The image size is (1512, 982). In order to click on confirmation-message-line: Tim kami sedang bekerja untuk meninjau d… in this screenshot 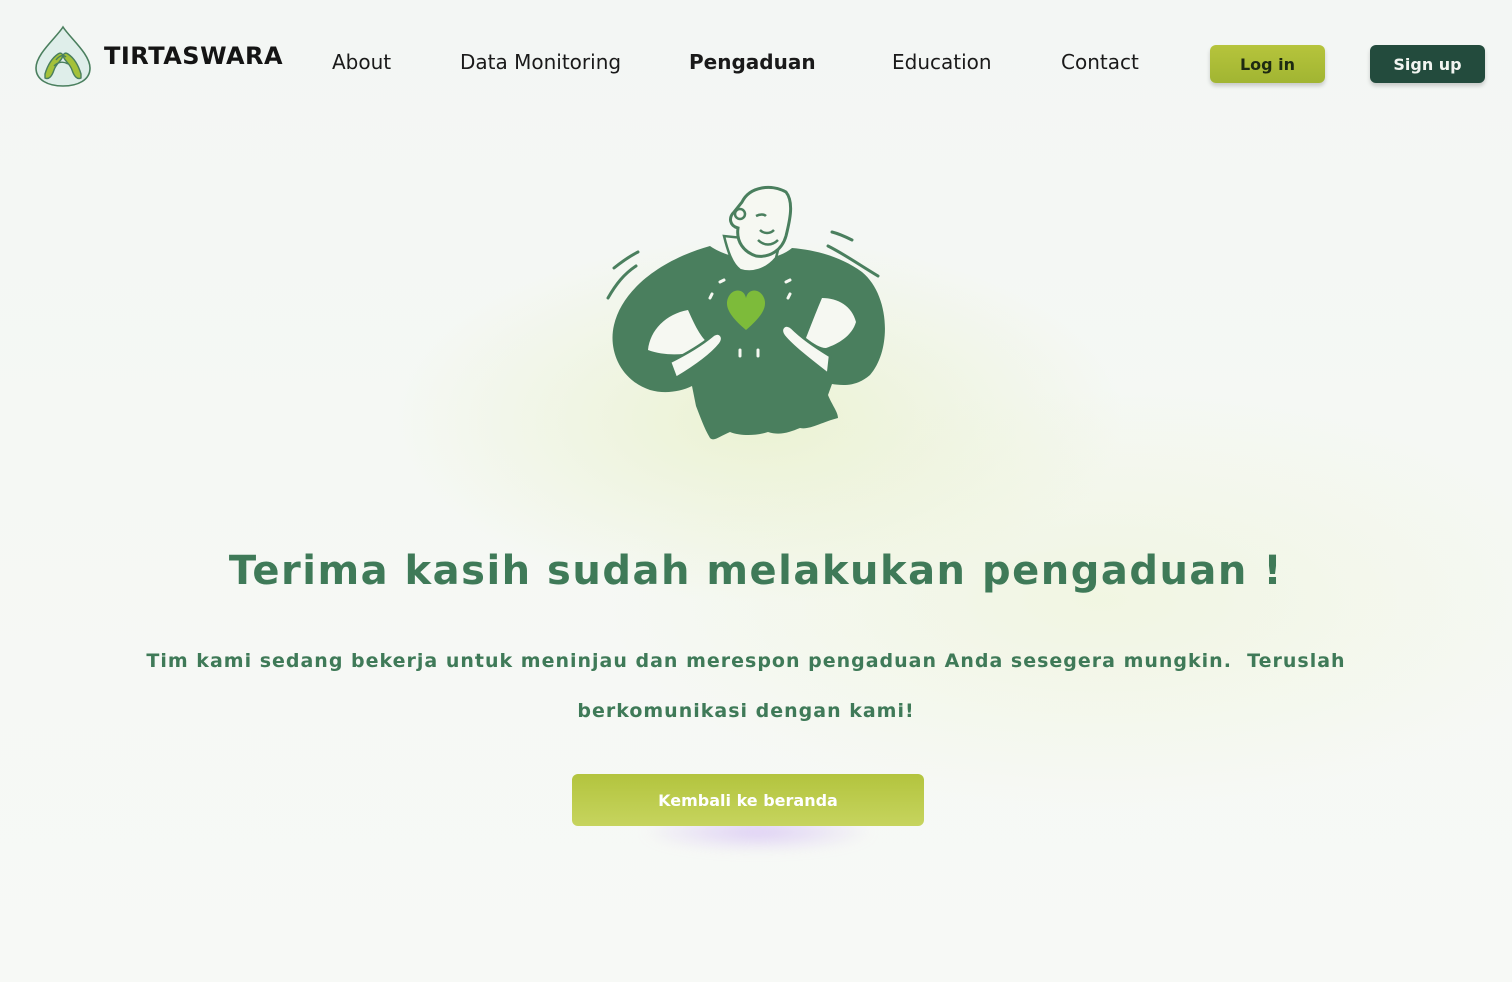, I will do `click(746, 661)`.